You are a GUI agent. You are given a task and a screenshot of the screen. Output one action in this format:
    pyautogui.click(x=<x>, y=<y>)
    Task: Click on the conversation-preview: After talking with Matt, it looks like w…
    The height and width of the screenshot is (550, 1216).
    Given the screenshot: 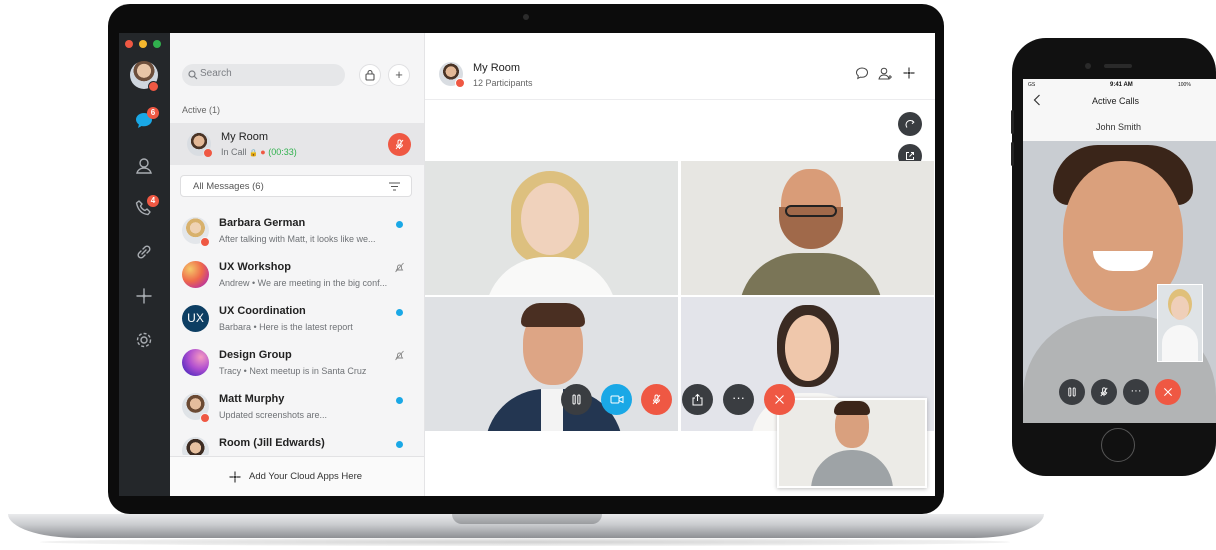 What is the action you would take?
    pyautogui.click(x=297, y=239)
    